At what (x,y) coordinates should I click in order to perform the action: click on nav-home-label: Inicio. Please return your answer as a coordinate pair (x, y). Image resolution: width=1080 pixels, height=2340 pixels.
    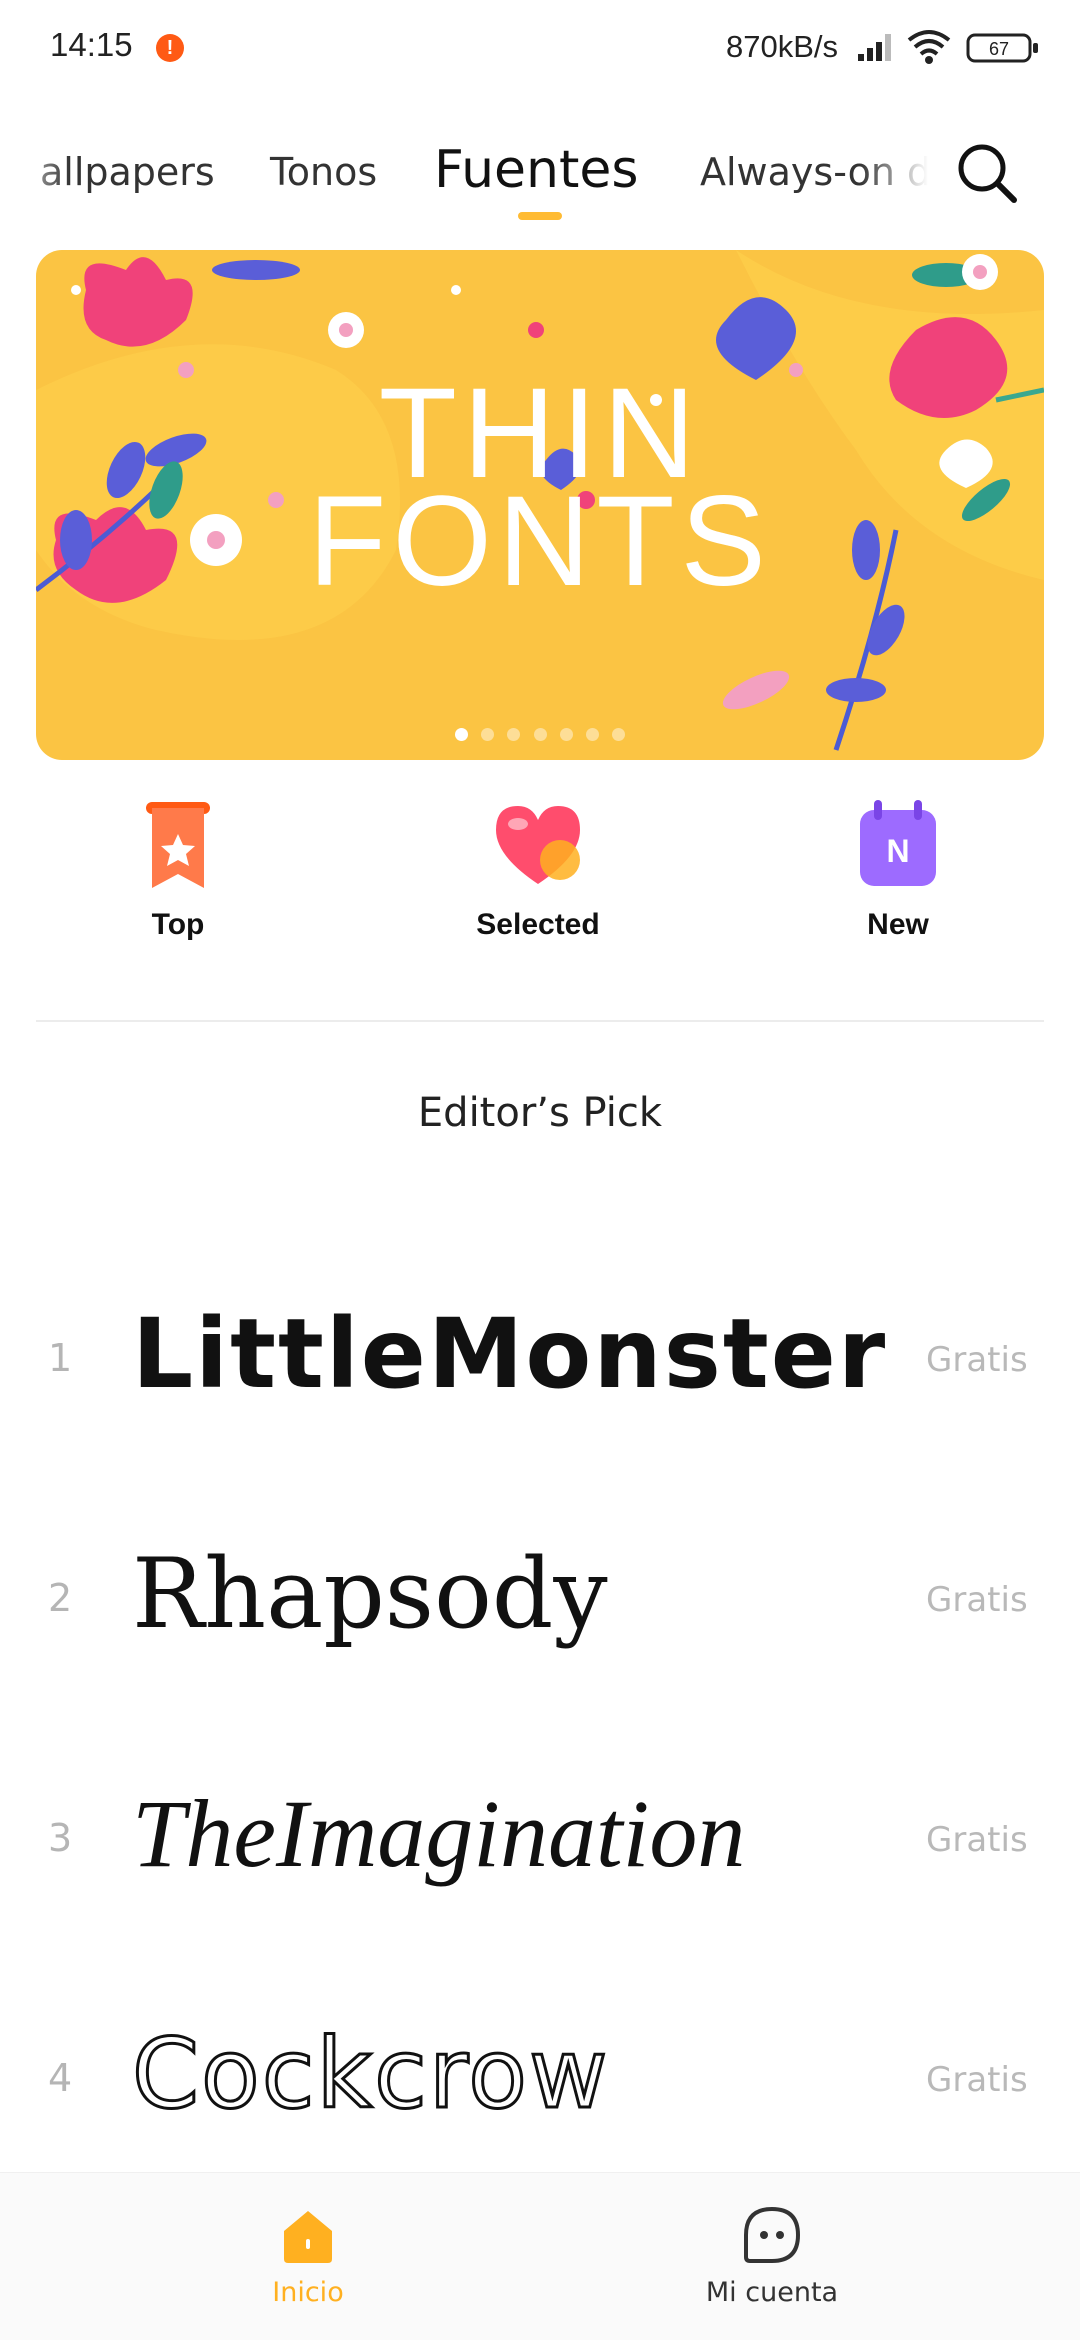
    Looking at the image, I should click on (308, 2292).